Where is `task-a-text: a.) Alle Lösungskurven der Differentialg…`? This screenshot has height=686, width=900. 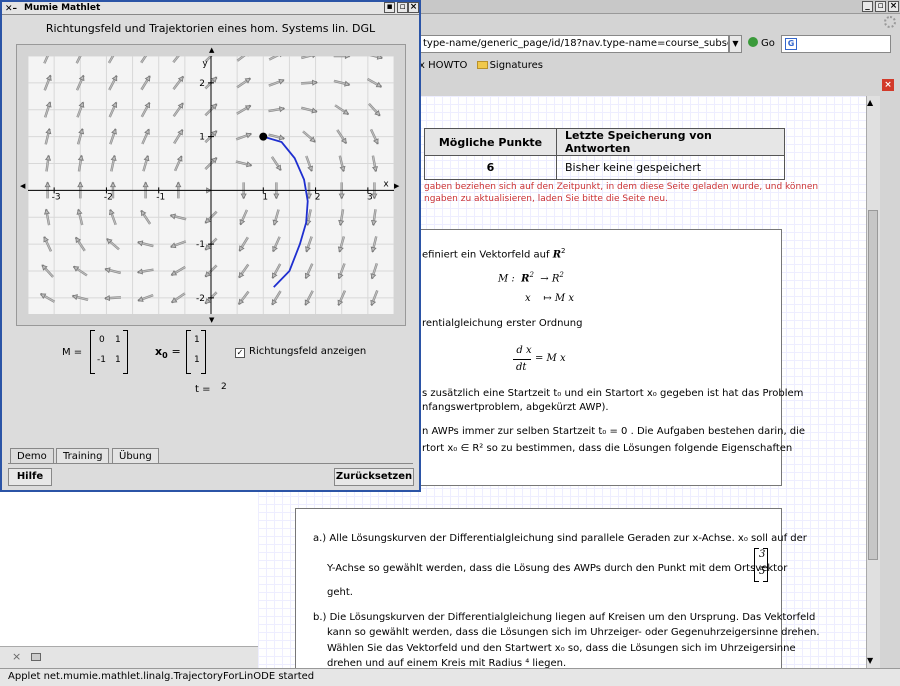 task-a-text: a.) Alle Lösungskurven der Differentialg… is located at coordinates (560, 538).